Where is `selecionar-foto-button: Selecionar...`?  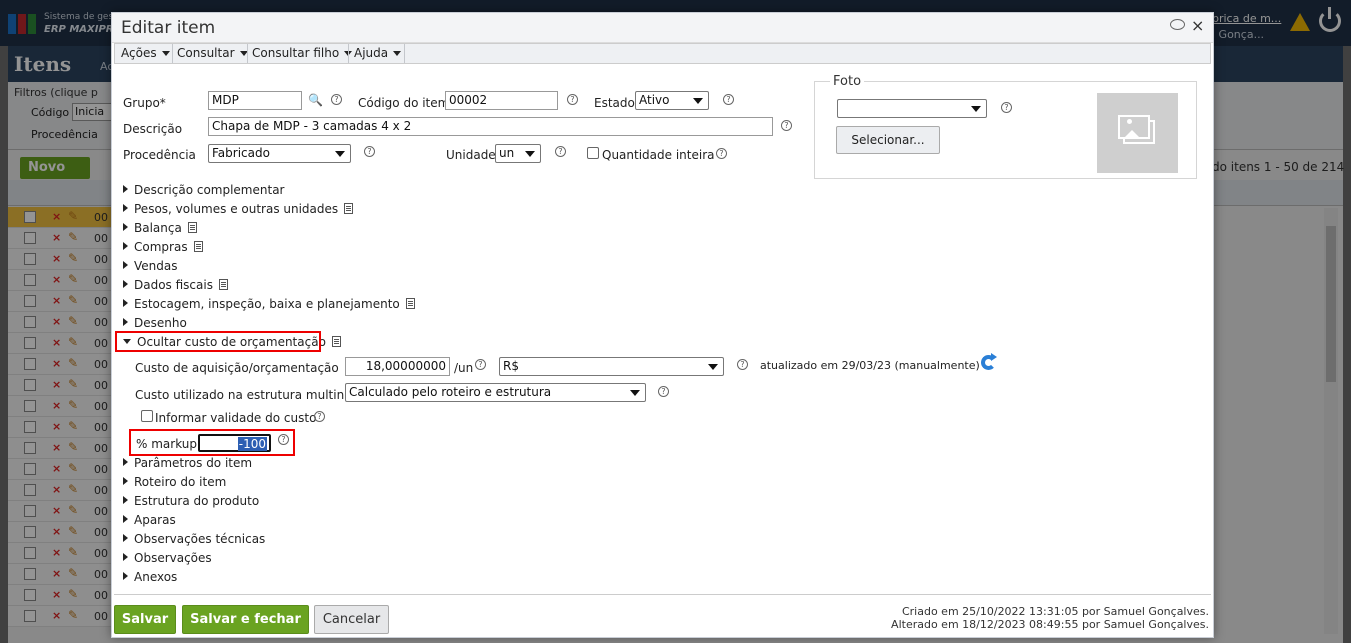 selecionar-foto-button: Selecionar... is located at coordinates (888, 140).